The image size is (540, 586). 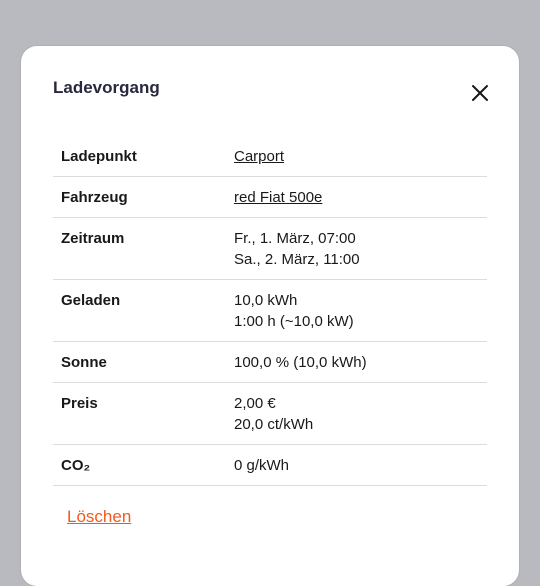 I want to click on modal-title: Ladevorgang, so click(x=106, y=87).